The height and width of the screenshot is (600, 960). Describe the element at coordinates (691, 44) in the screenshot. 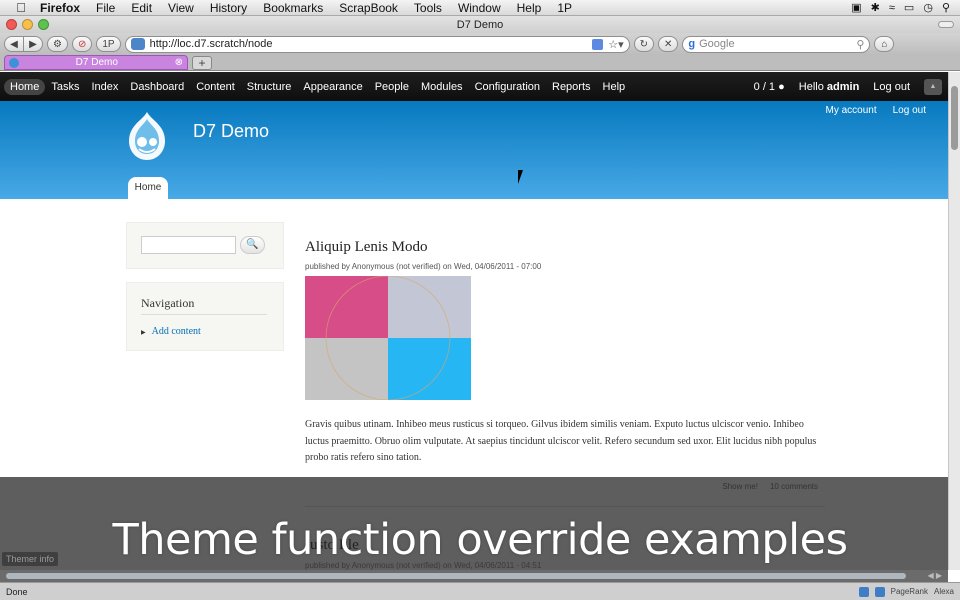

I see `google-icon: g` at that location.